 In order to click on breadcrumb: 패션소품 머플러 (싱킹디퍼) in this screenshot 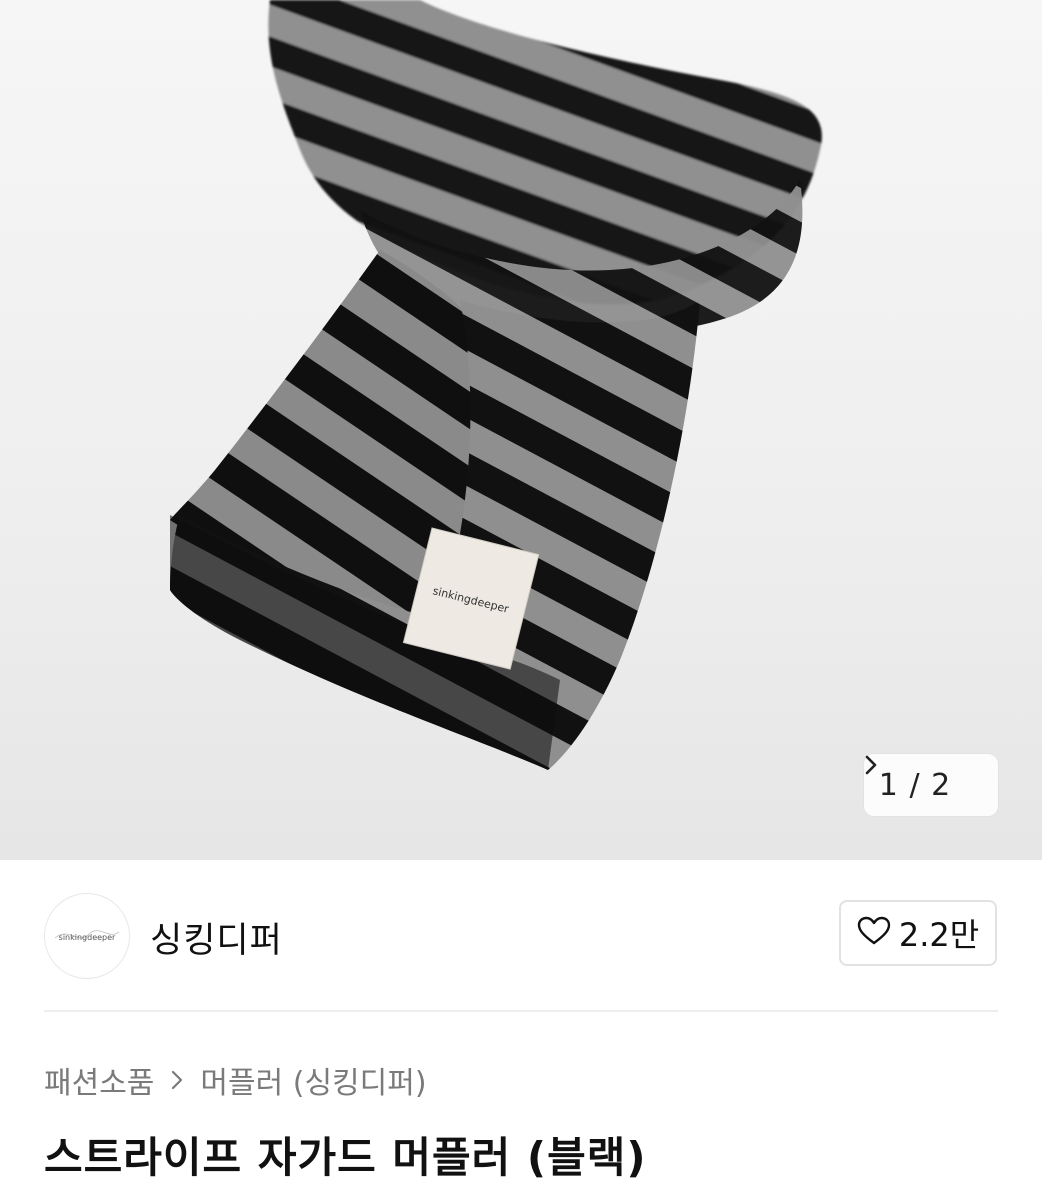, I will do `click(235, 1080)`.